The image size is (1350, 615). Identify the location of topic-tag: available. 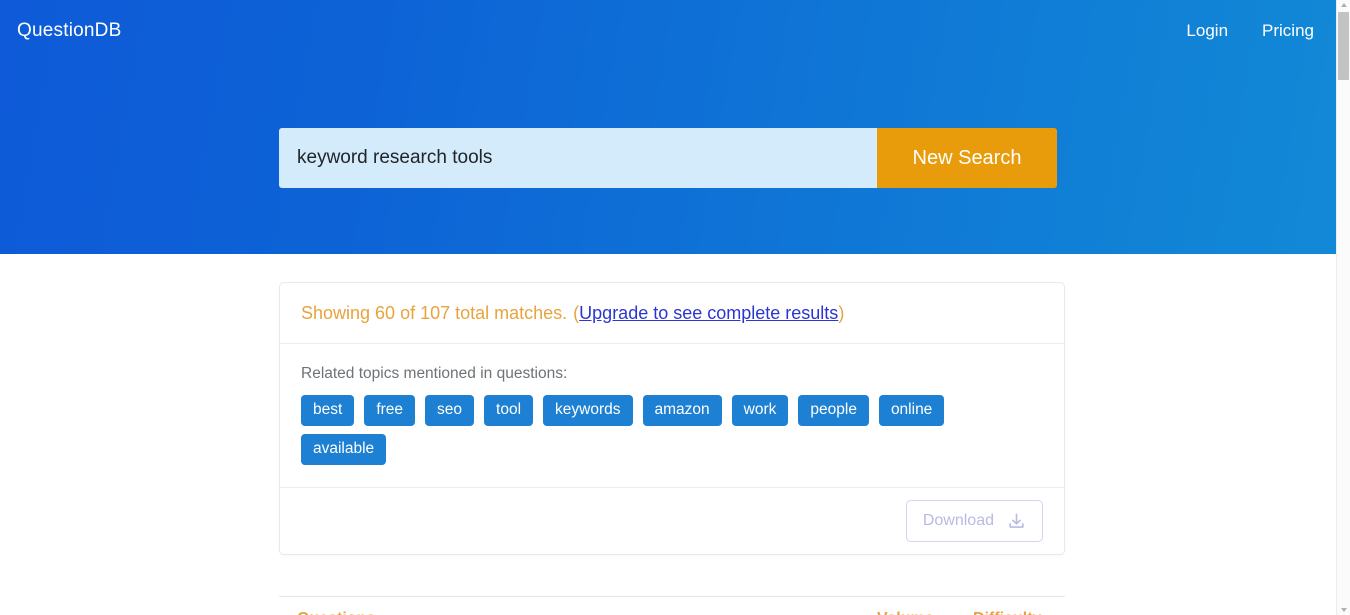
(344, 449).